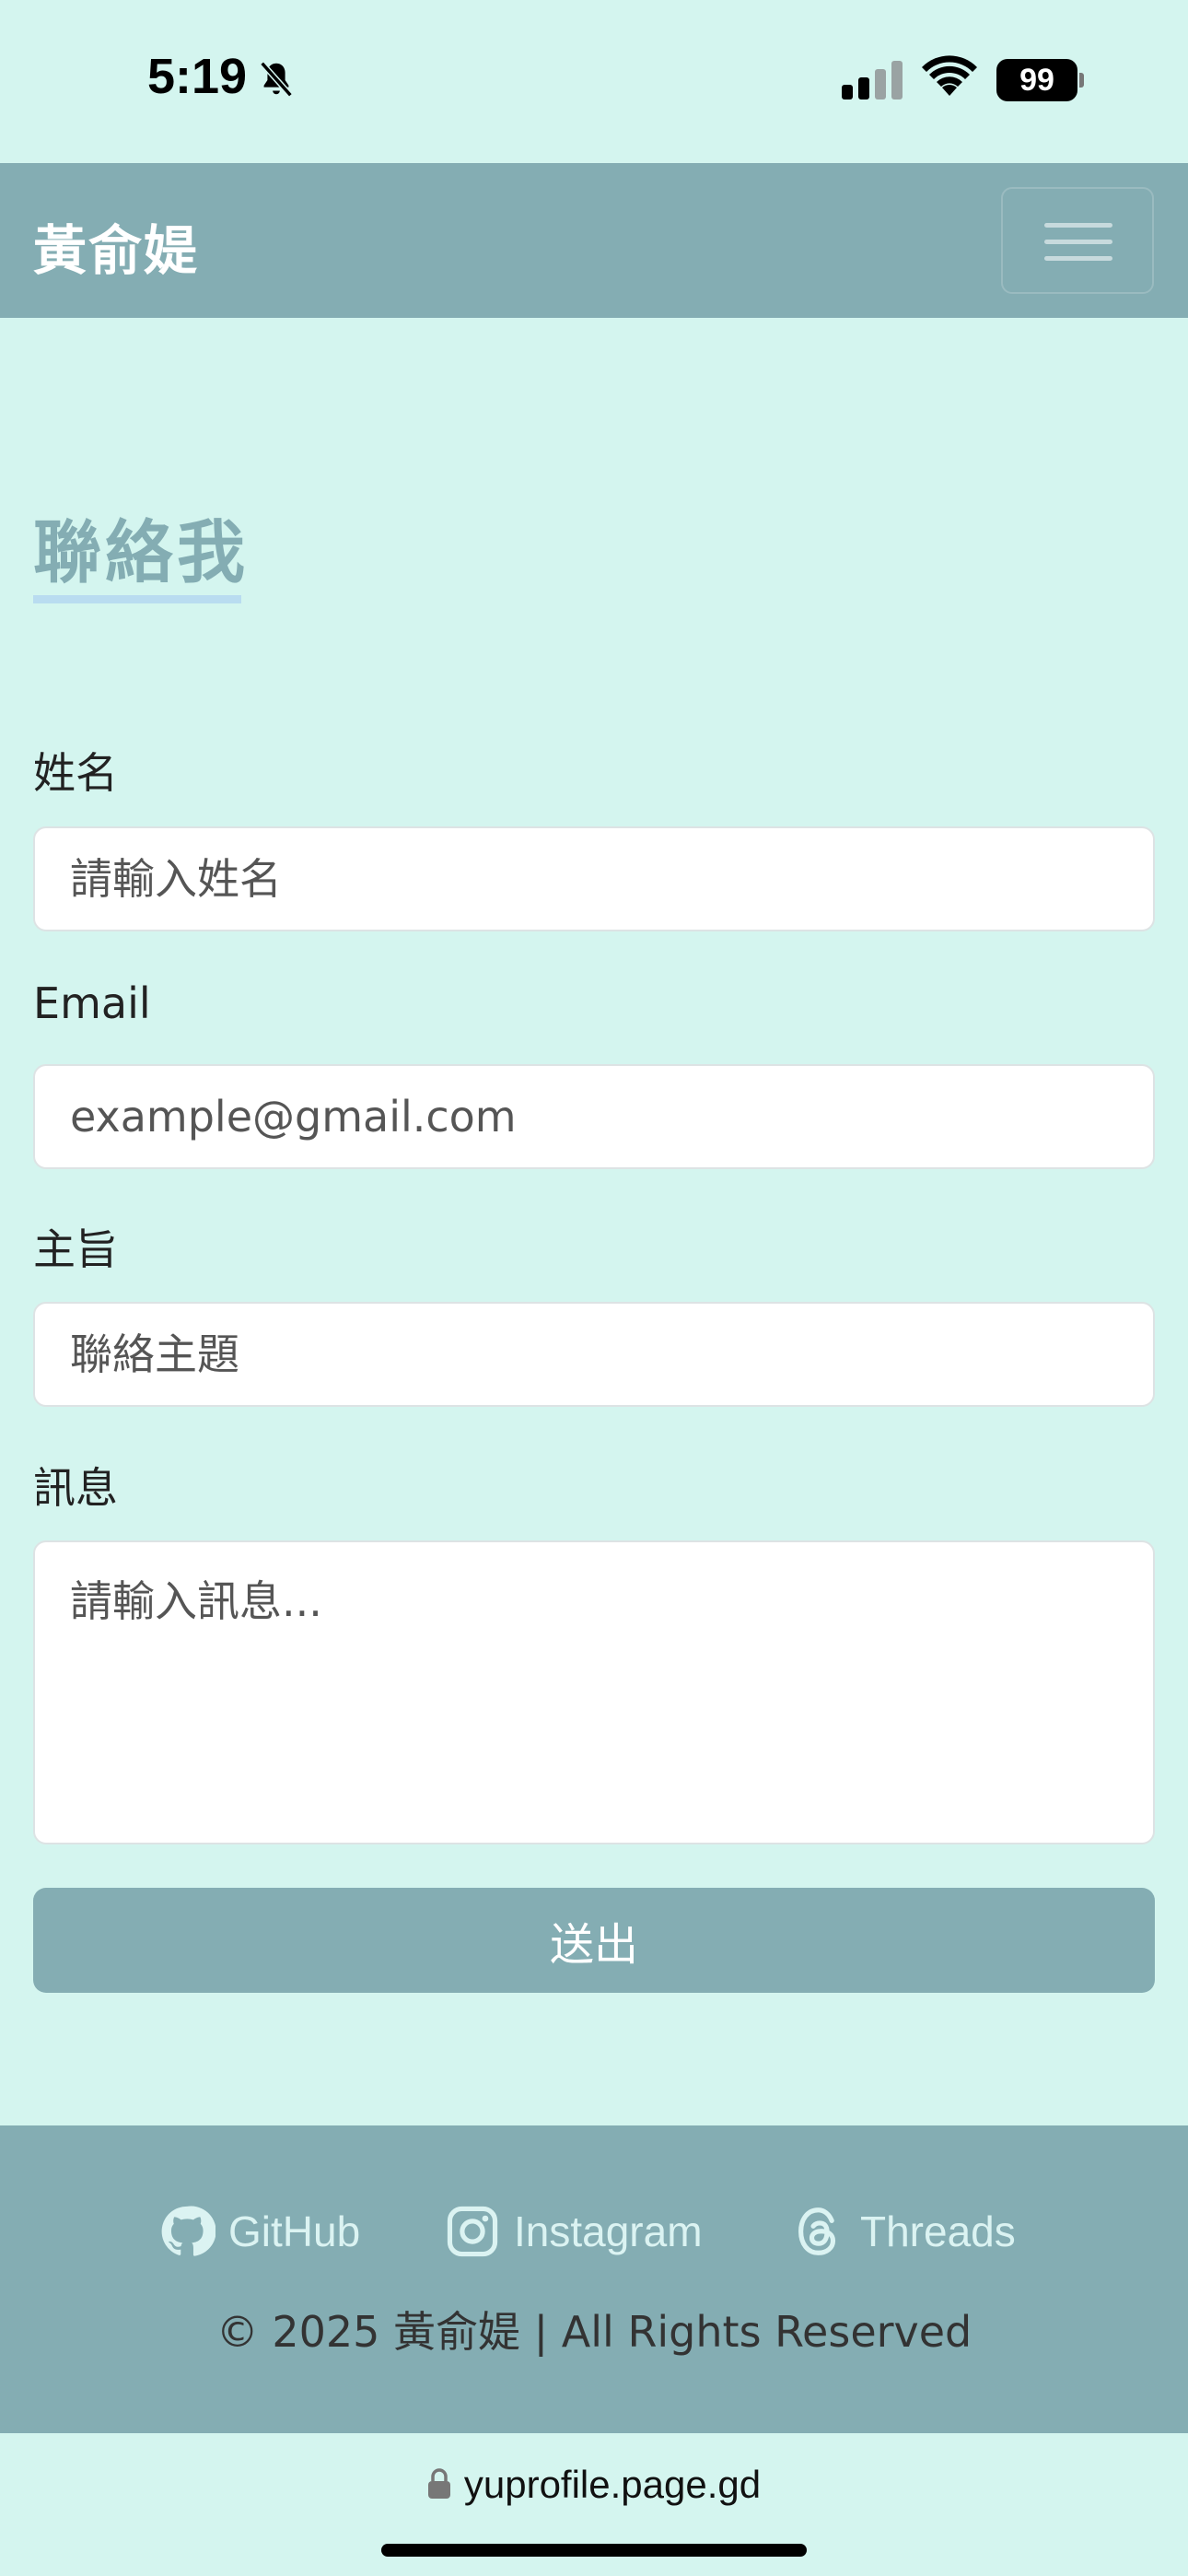 This screenshot has width=1188, height=2576. What do you see at coordinates (188, 2231) in the screenshot?
I see `github-icon` at bounding box center [188, 2231].